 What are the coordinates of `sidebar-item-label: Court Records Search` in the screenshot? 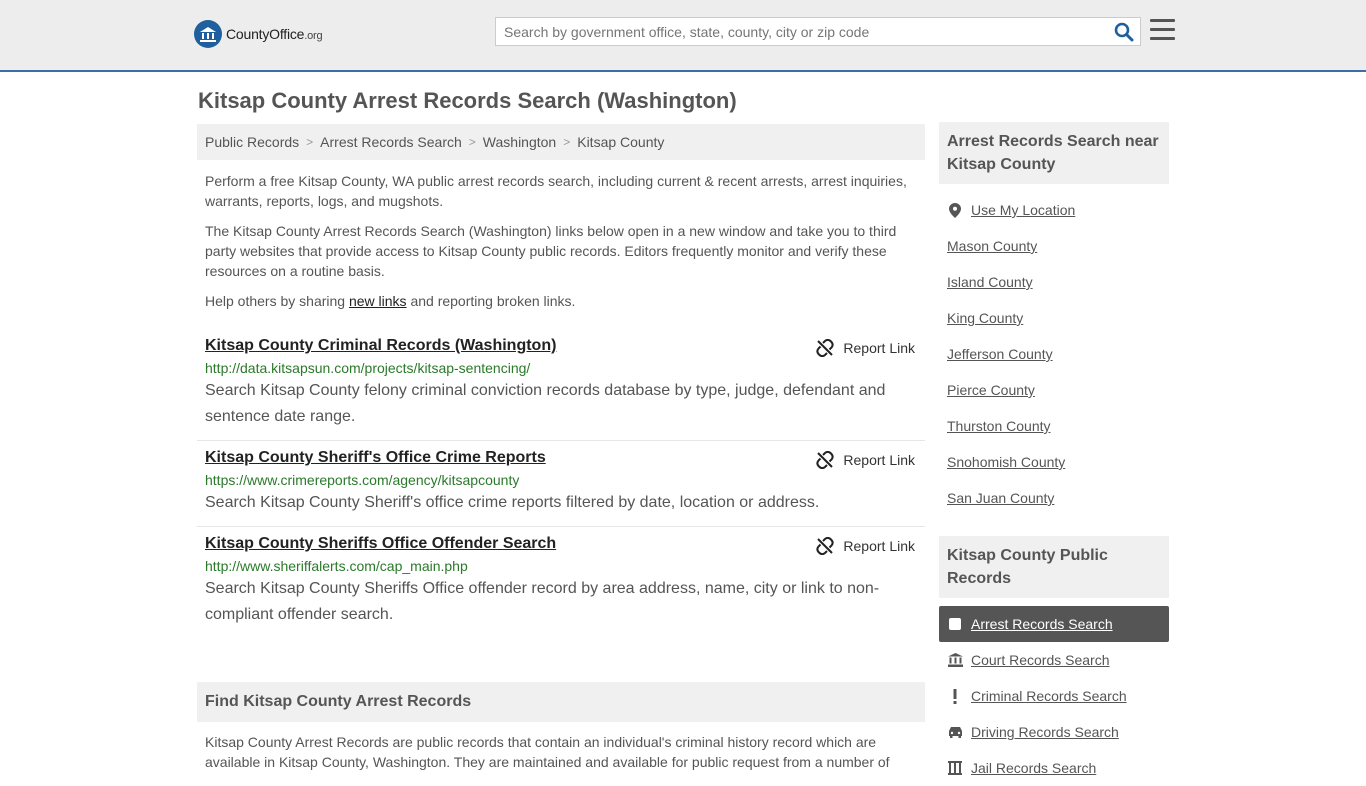 It's located at (1040, 660).